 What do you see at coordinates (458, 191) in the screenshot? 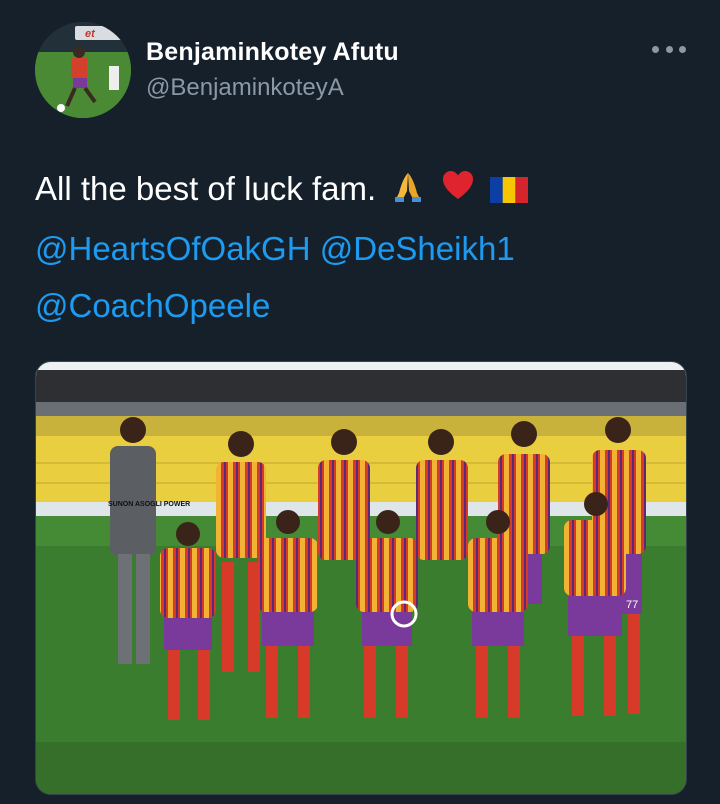
I see `red-heart-icon` at bounding box center [458, 191].